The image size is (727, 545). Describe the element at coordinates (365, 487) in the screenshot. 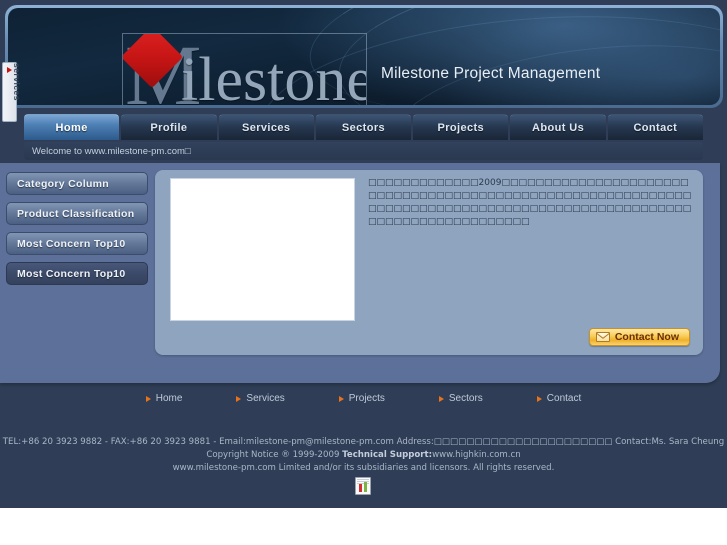

I see `chart-icon-bar-green` at that location.